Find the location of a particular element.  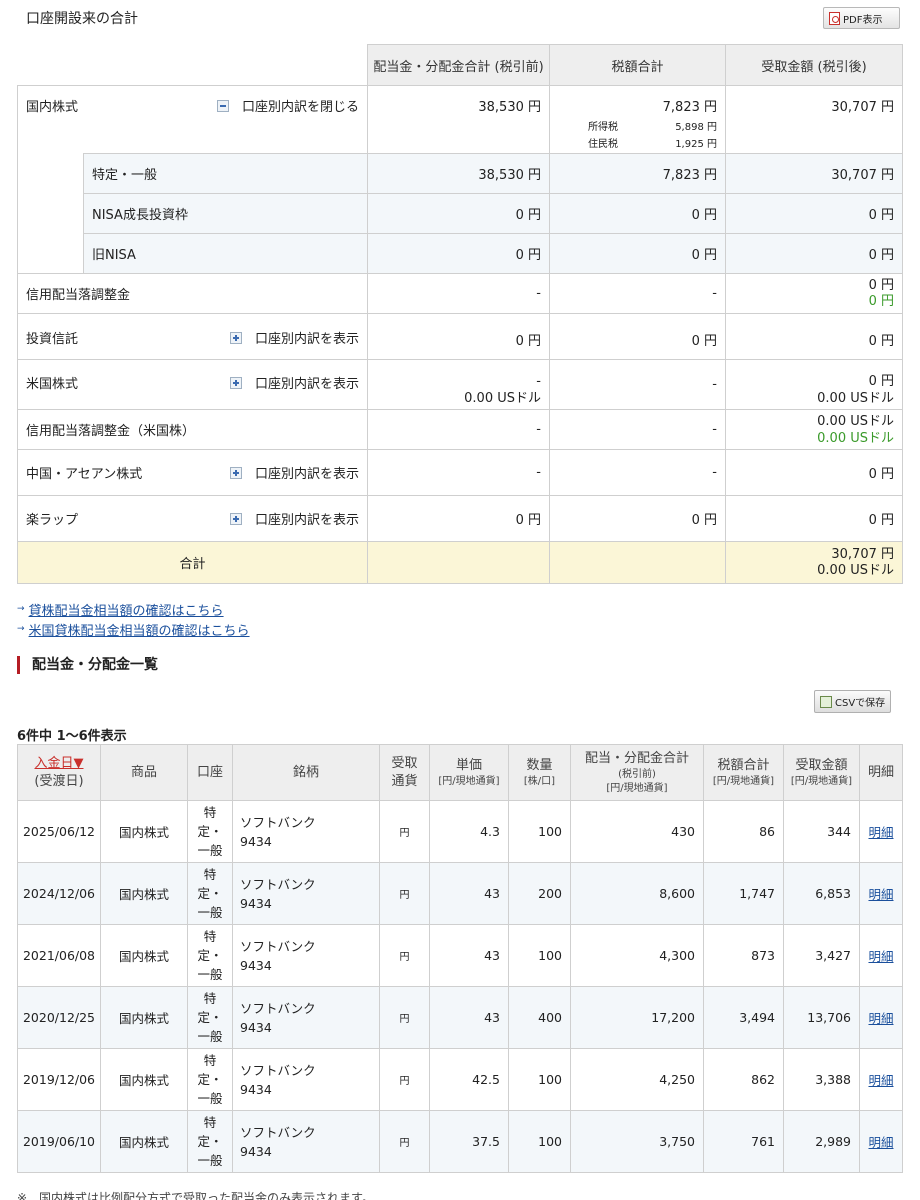

us-pretax-usd: 0.00 USドル is located at coordinates (502, 398).